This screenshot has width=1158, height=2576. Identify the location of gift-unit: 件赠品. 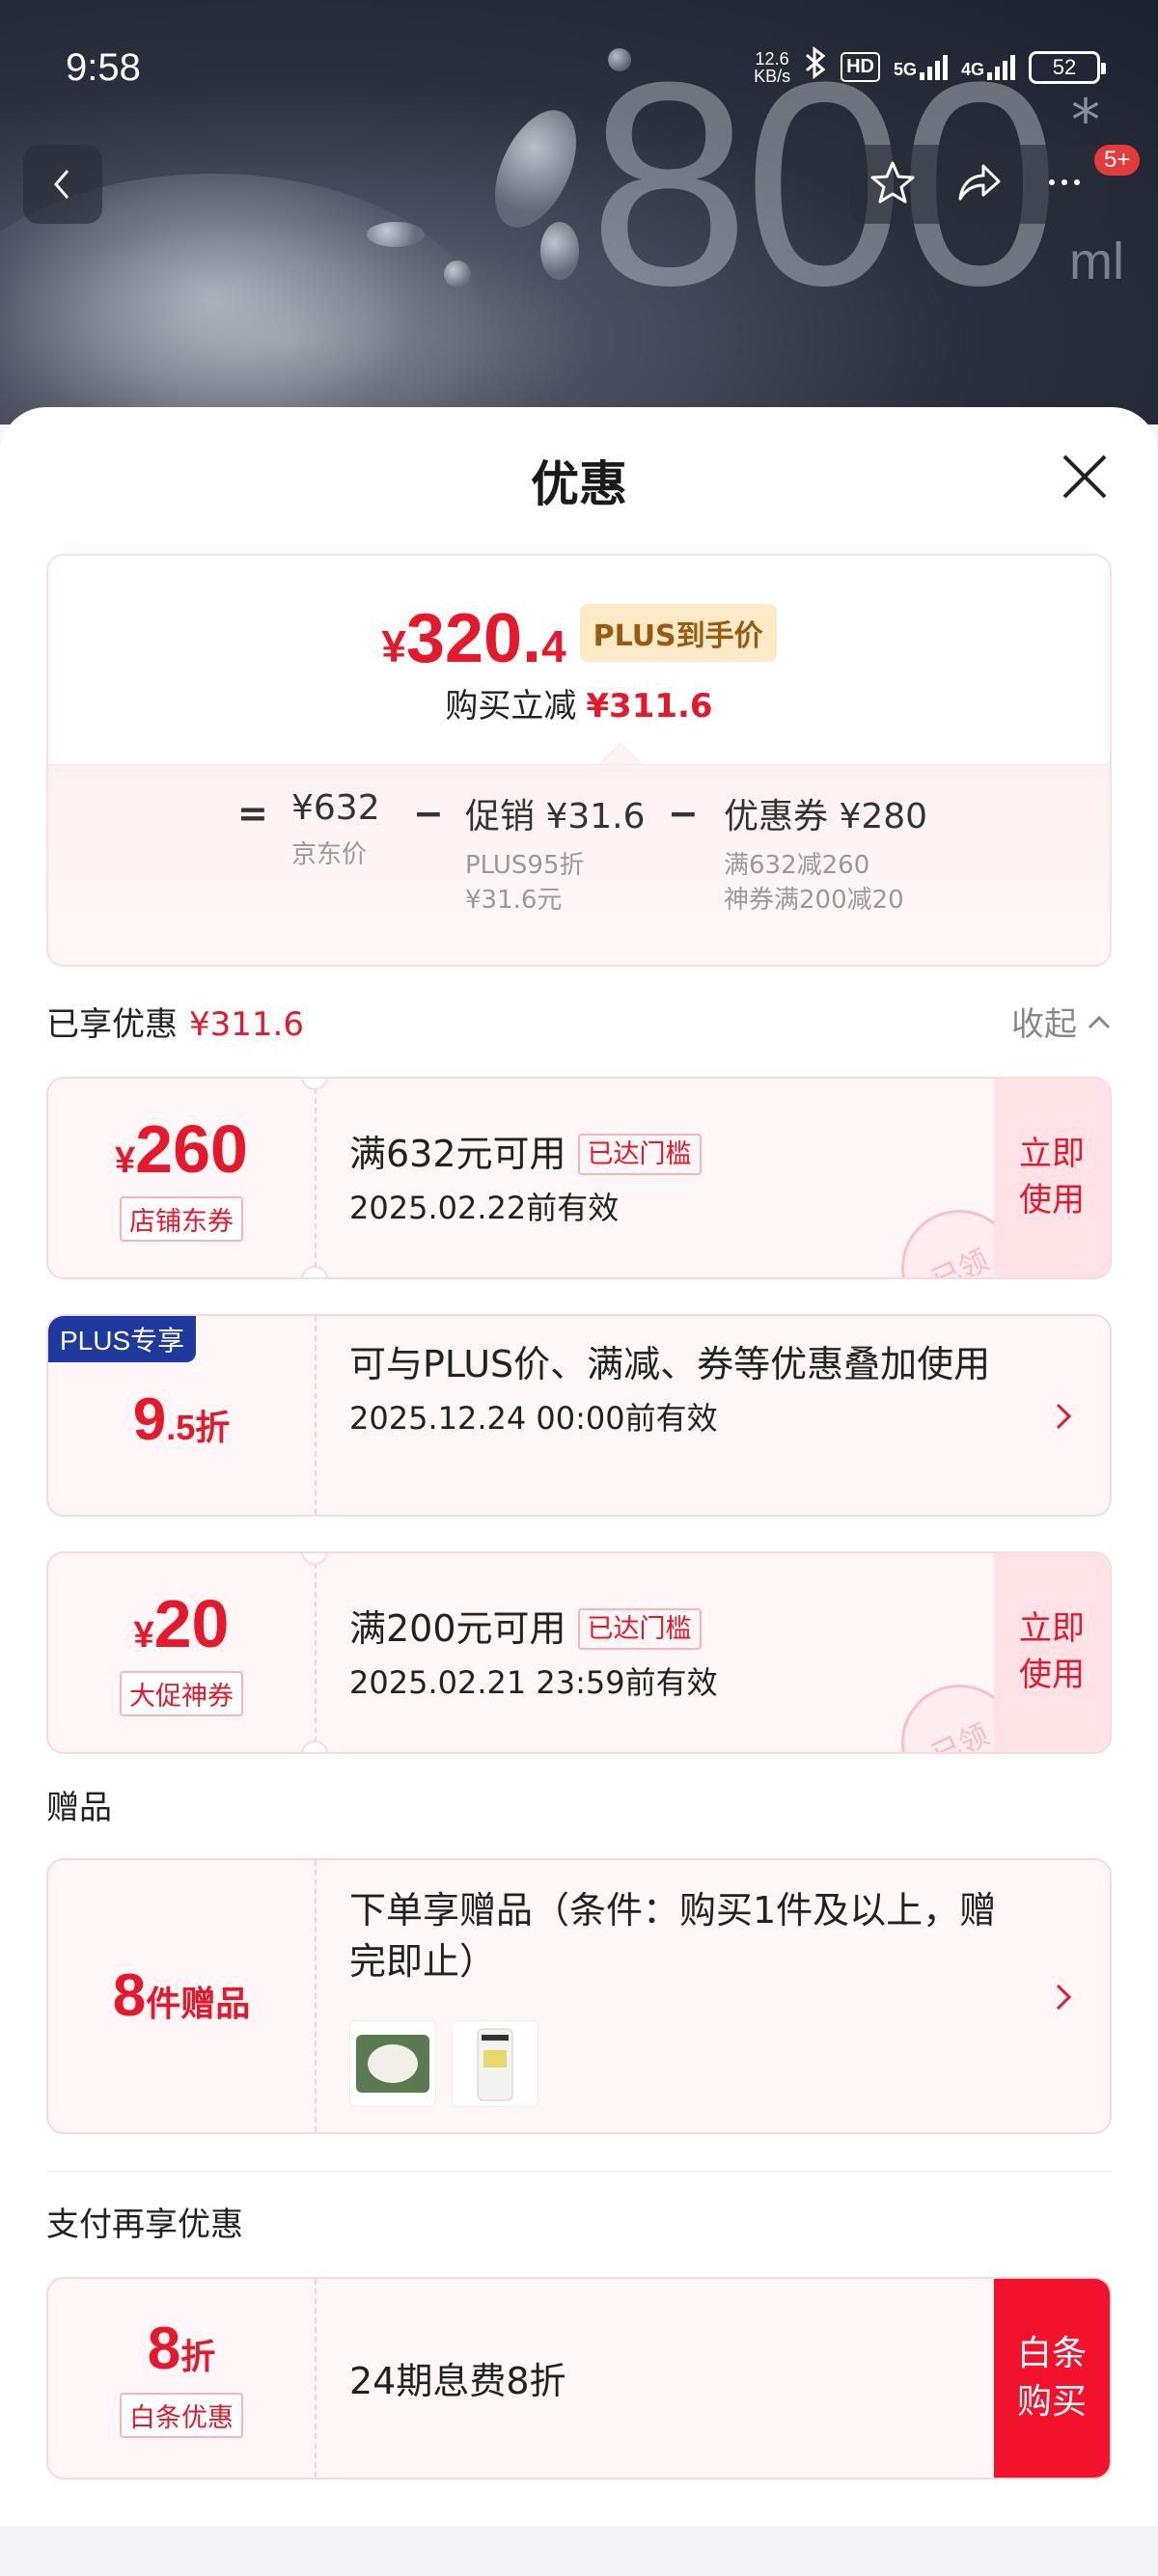
(198, 2003).